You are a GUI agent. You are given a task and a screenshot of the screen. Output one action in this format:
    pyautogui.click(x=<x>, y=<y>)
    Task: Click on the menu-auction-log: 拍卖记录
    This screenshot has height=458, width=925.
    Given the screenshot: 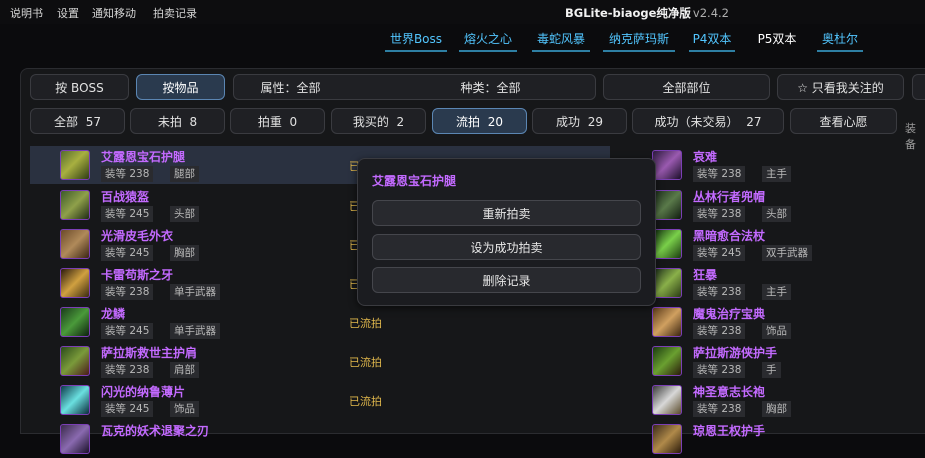 What is the action you would take?
    pyautogui.click(x=175, y=13)
    